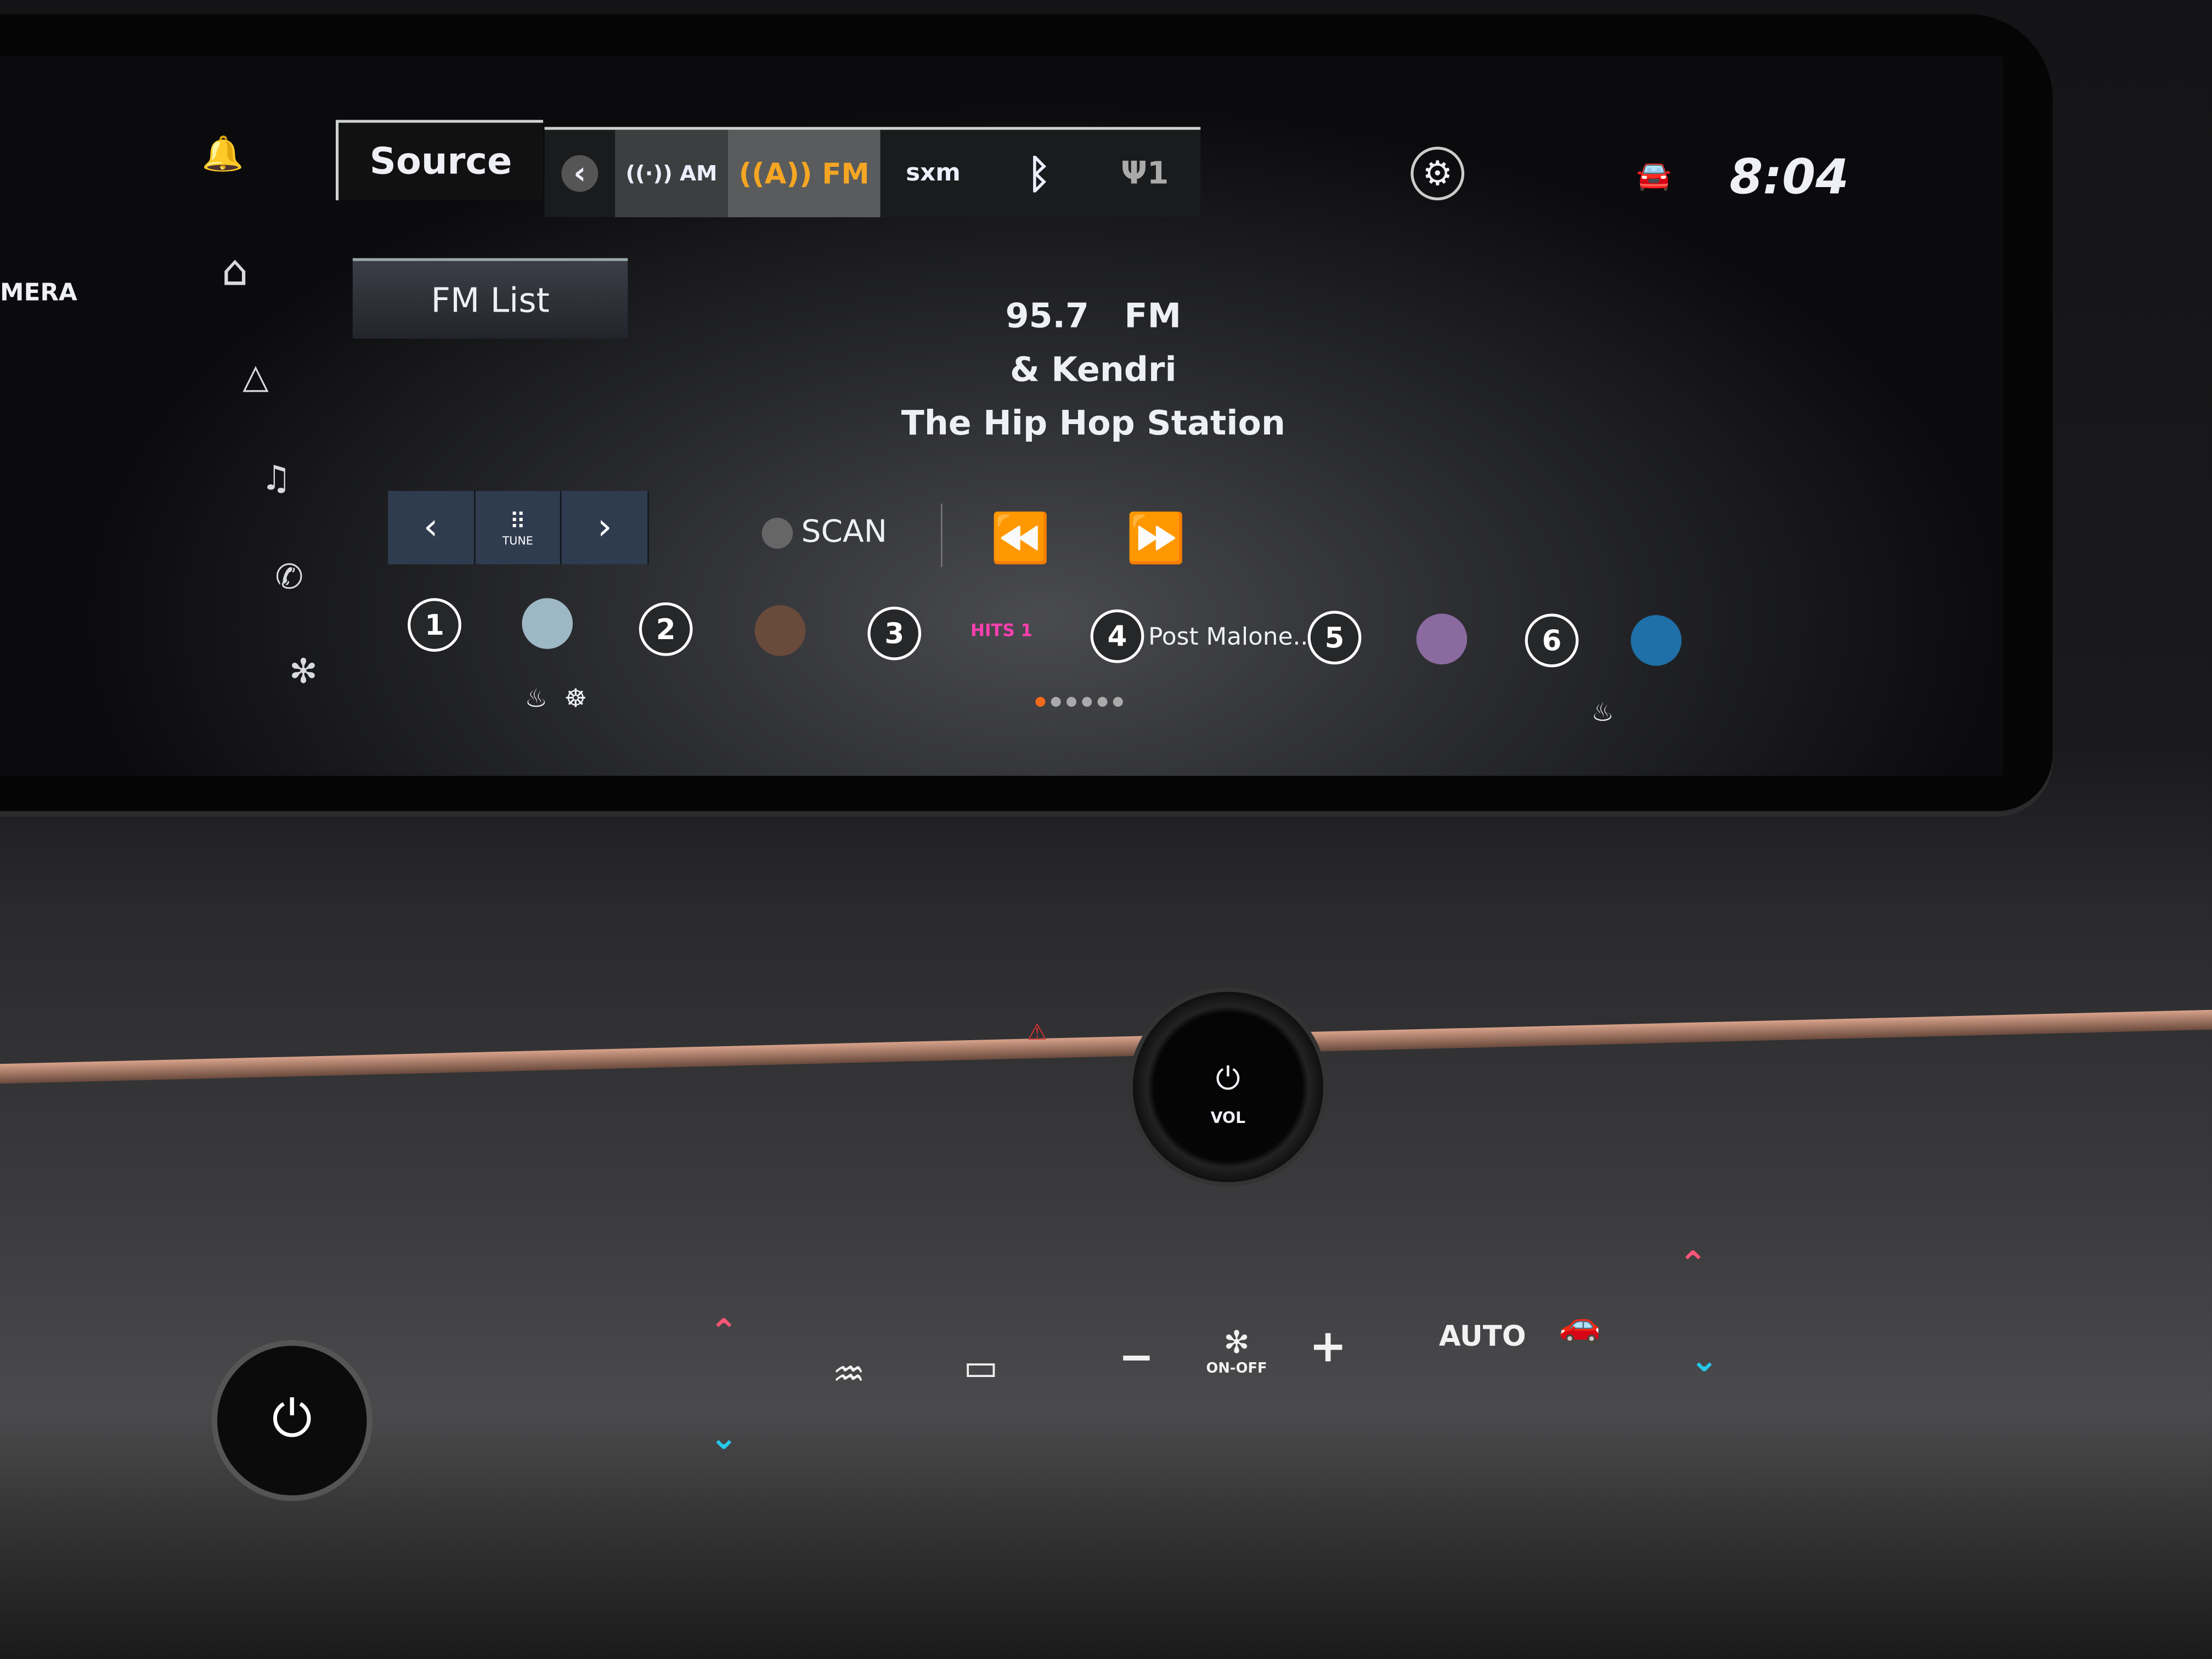  I want to click on am-radio-icon: ((·)) AM, so click(672, 174).